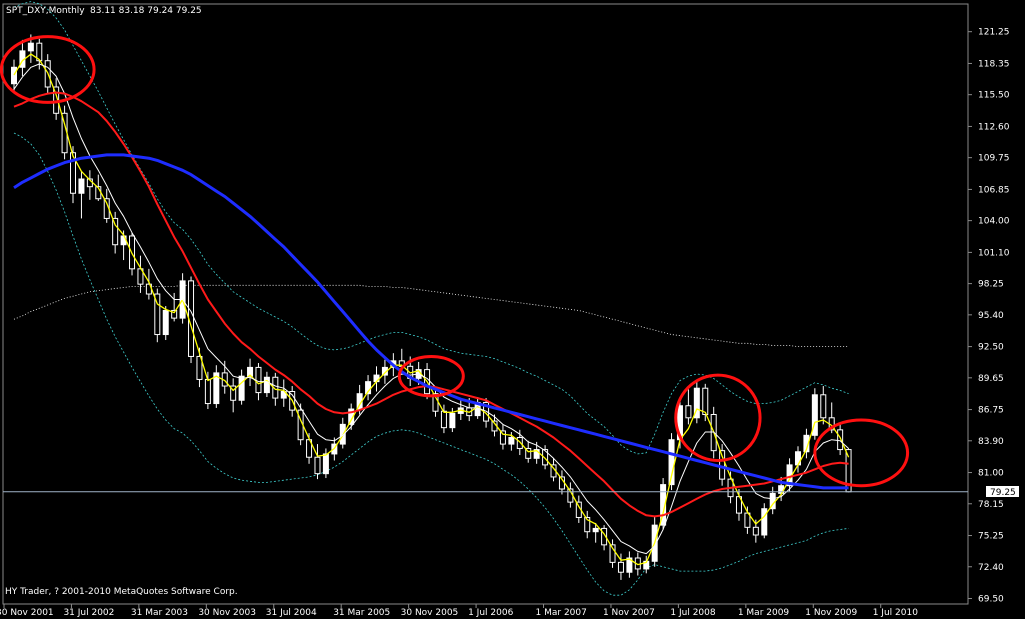  What do you see at coordinates (991, 379) in the screenshot?
I see `y-tick-label: 89.65` at bounding box center [991, 379].